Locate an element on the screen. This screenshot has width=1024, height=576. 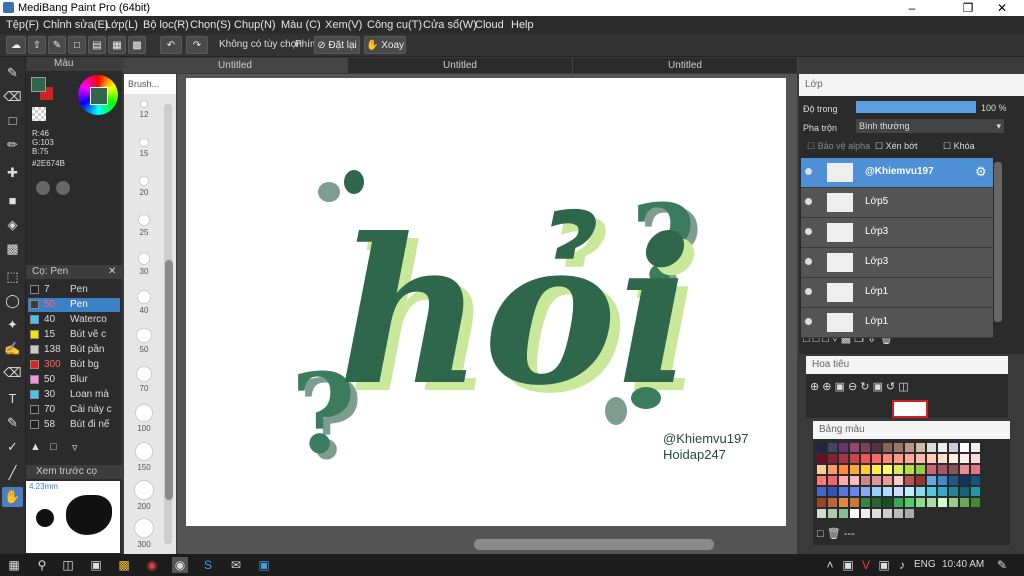
zoom-in-icon: ⊕ is located at coordinates (816, 387).